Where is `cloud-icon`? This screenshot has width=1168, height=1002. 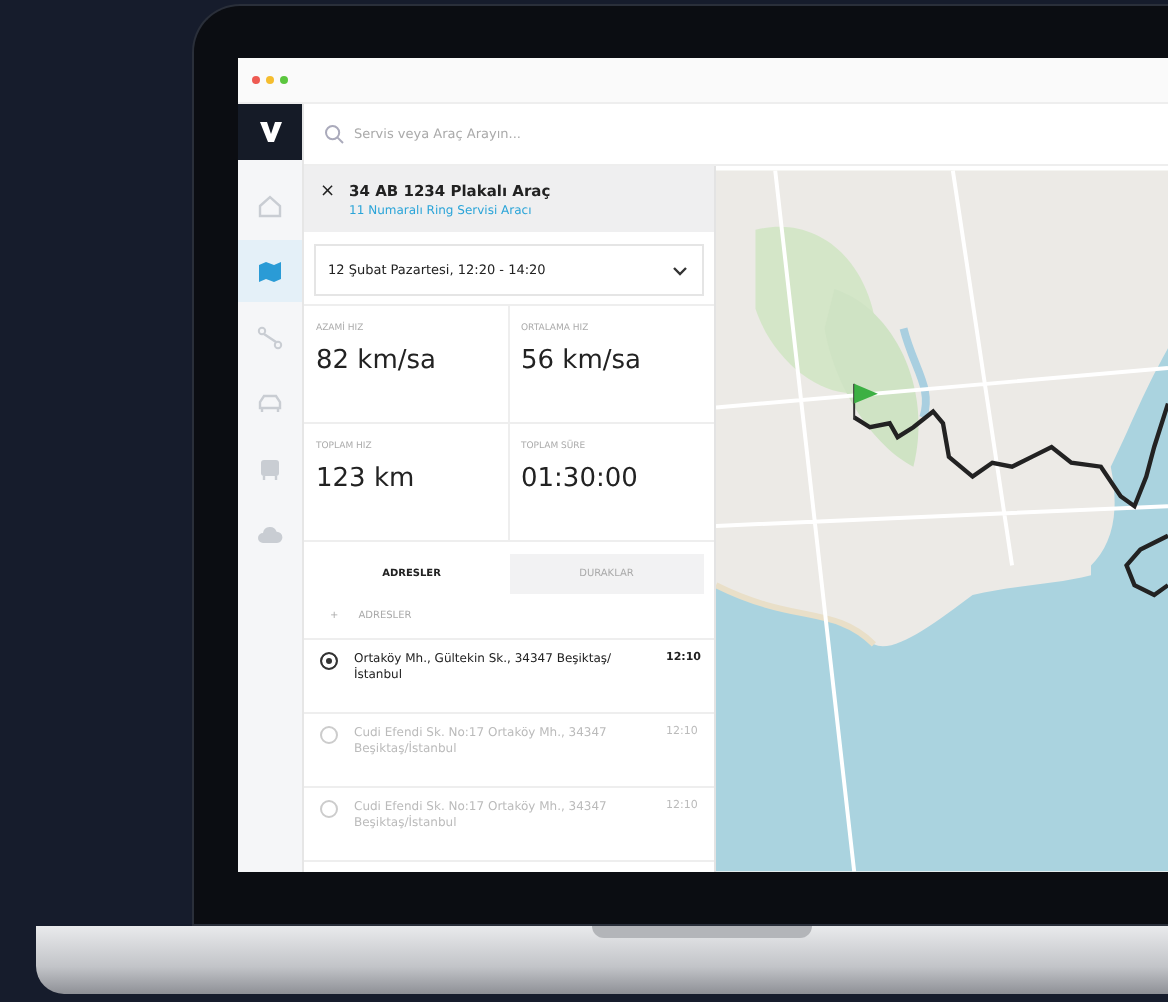 cloud-icon is located at coordinates (270, 535).